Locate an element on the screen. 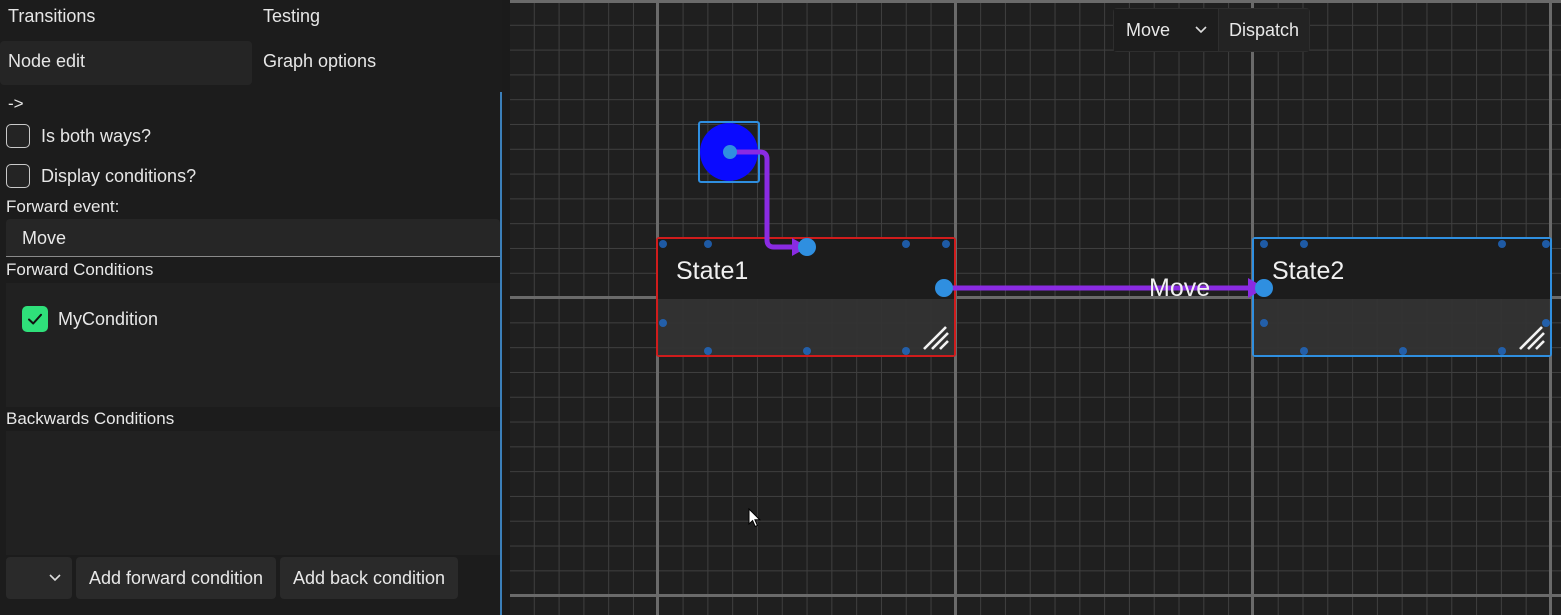 The width and height of the screenshot is (1561, 615). condition-select is located at coordinates (39, 578).